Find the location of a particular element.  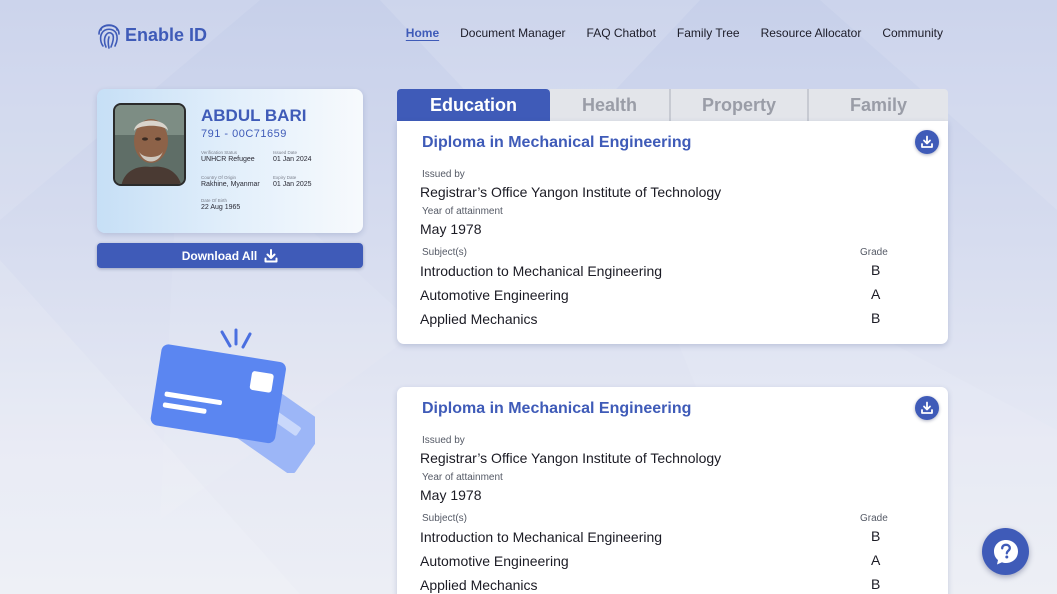

category-tabs: Education Health Property Family is located at coordinates (672, 105).